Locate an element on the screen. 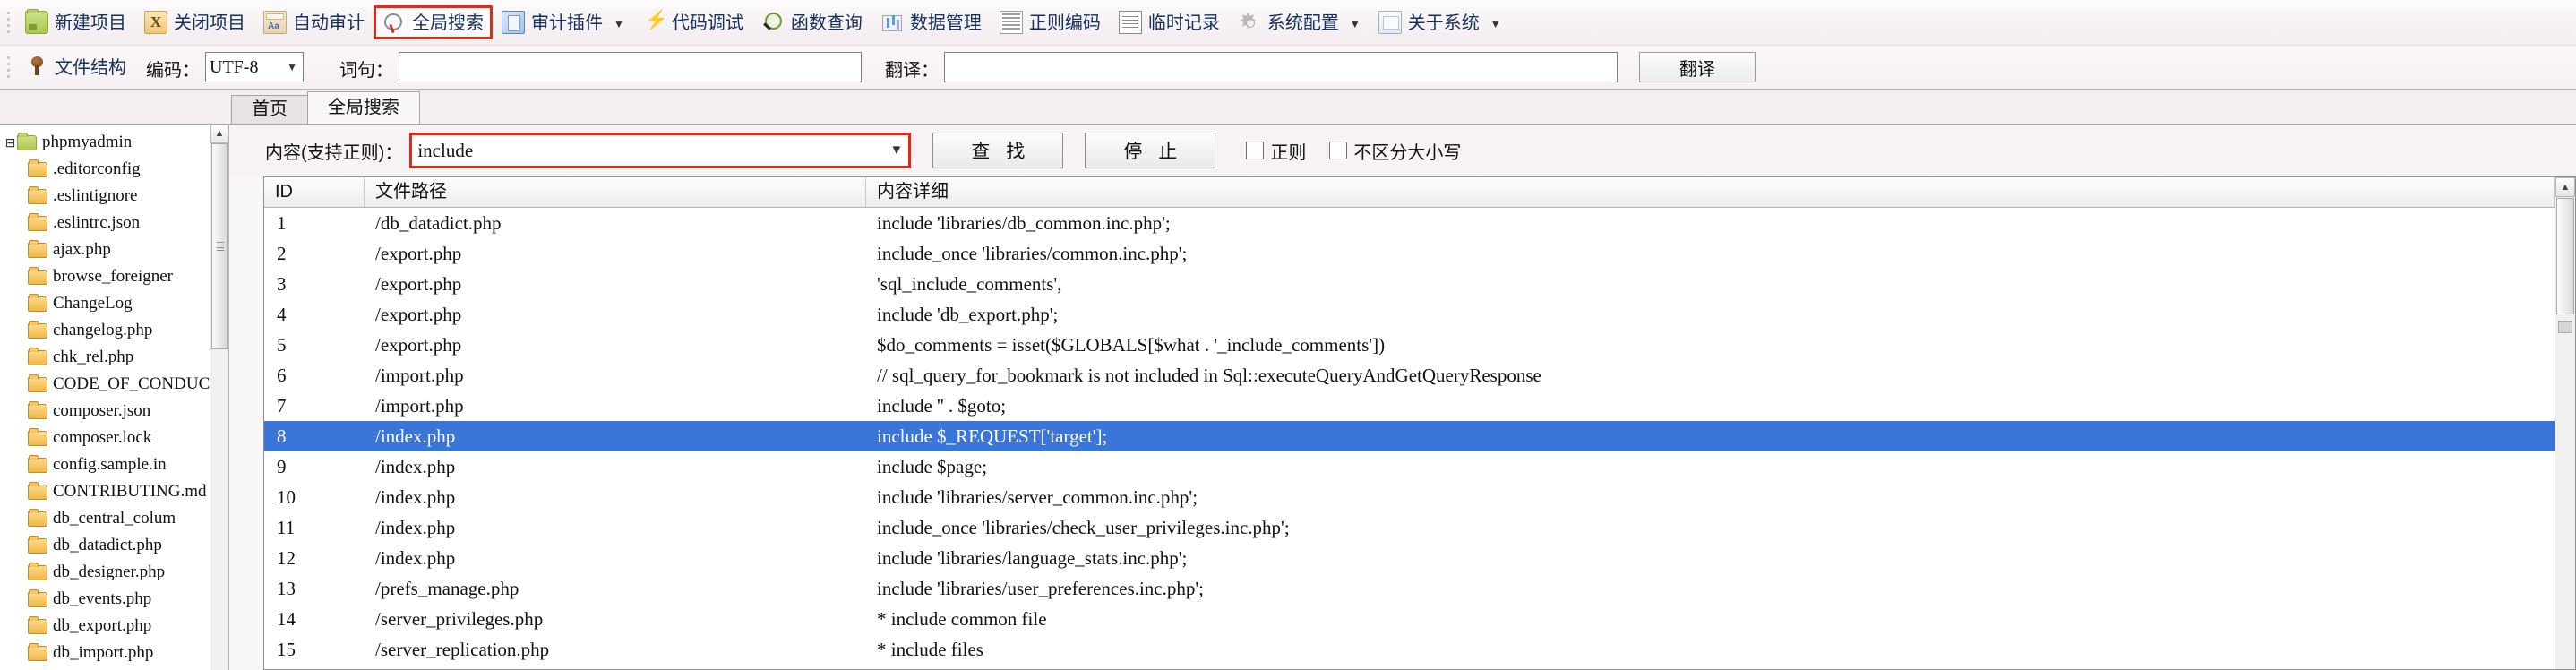 The image size is (2576, 670). cell-id: 6 is located at coordinates (282, 376).